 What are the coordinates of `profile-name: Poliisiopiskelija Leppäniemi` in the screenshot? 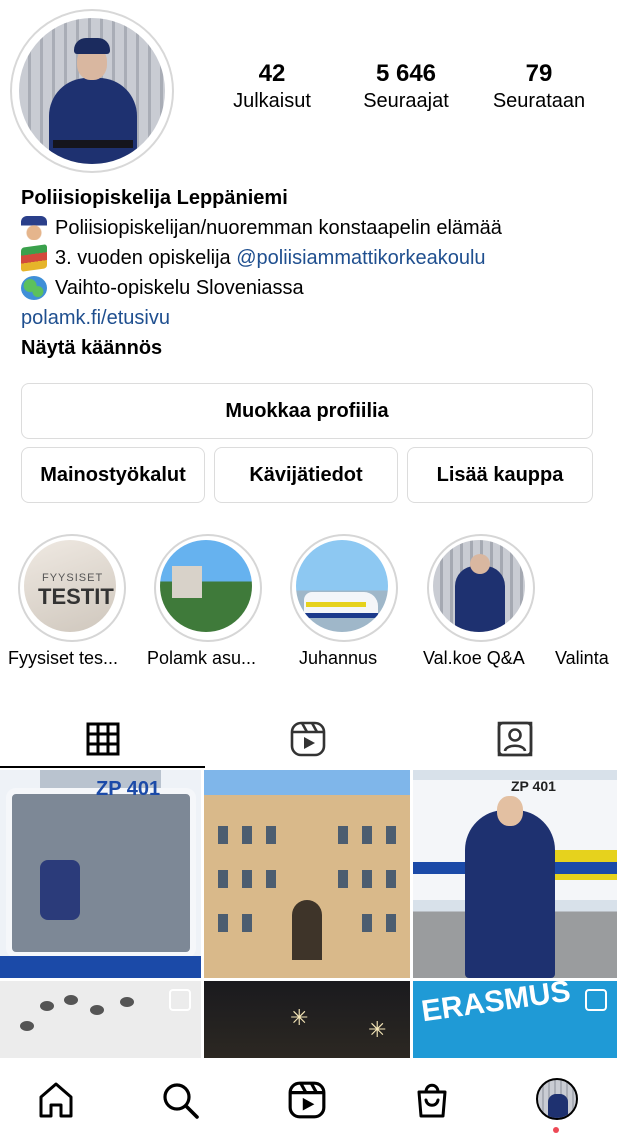 It's located at (154, 198).